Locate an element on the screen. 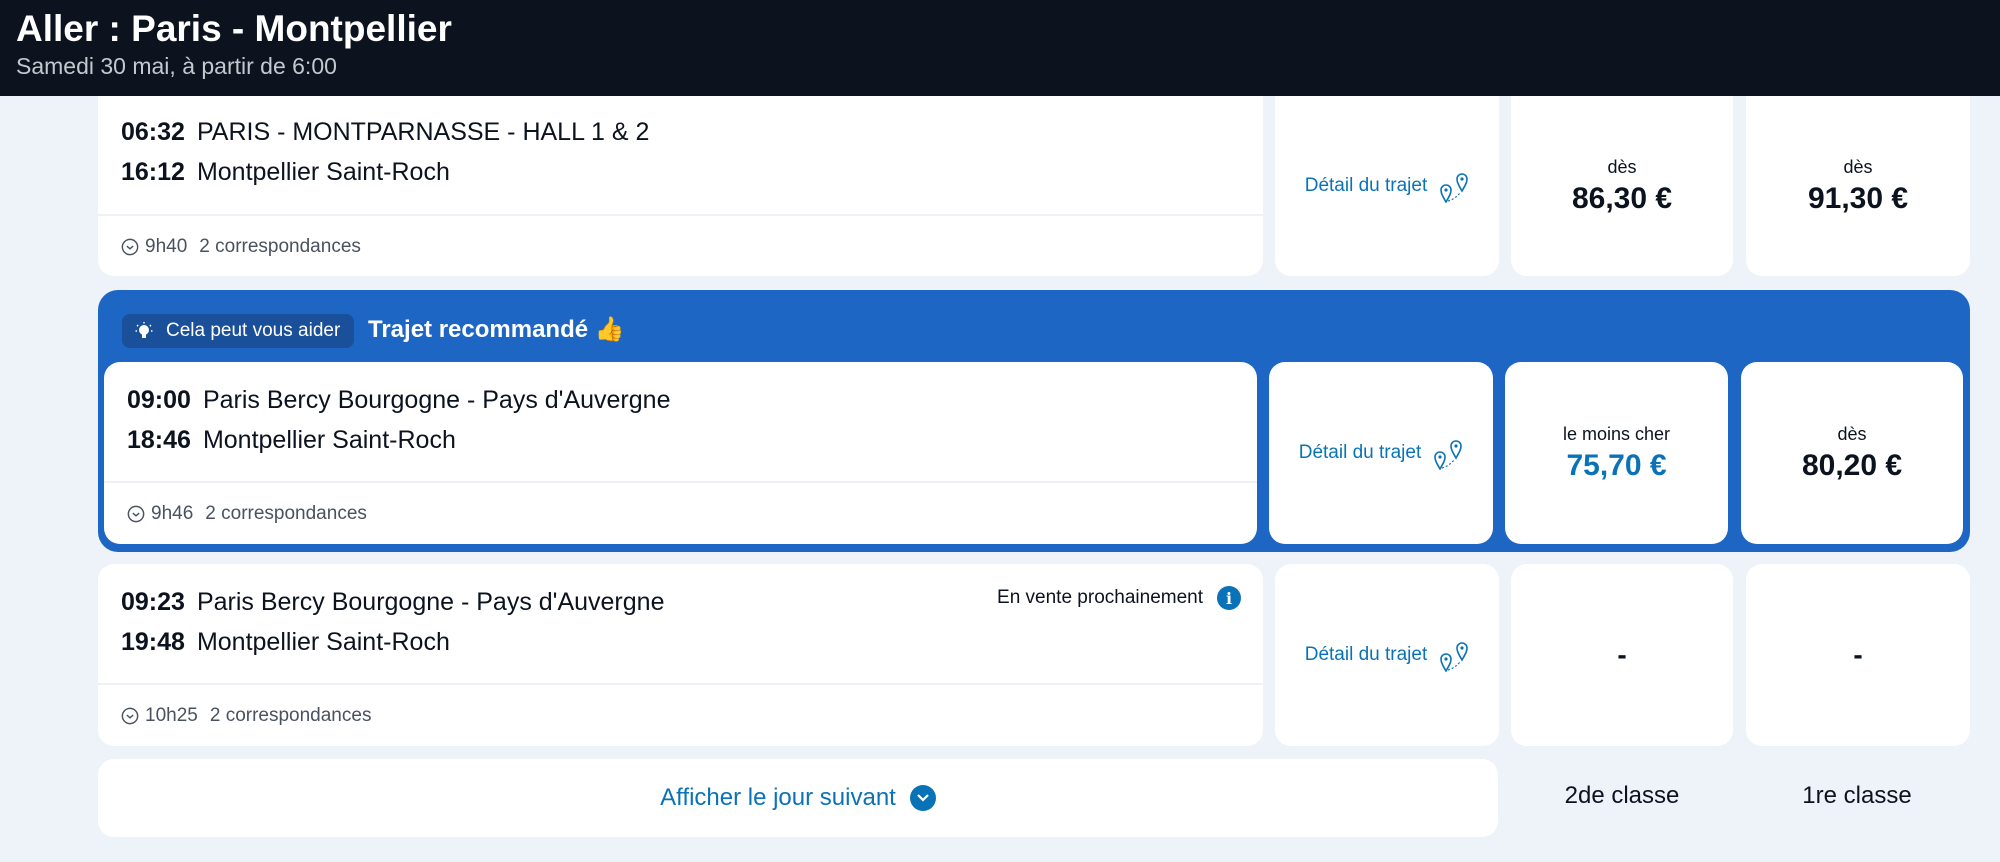 Image resolution: width=2000 pixels, height=862 pixels. price-amount: 91,30 € is located at coordinates (1858, 198).